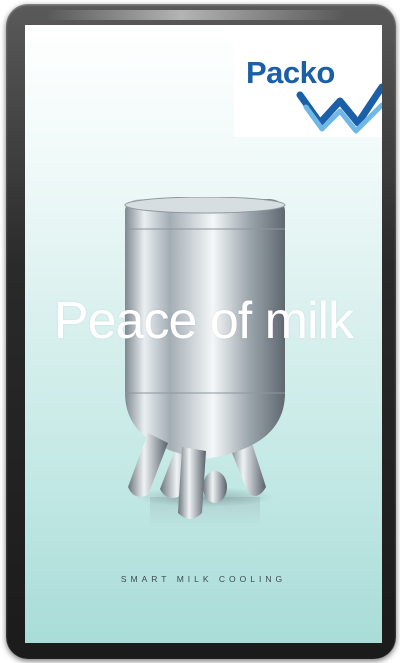 This screenshot has height=663, width=400. Describe the element at coordinates (196, 15) in the screenshot. I see `frame-highlight` at that location.